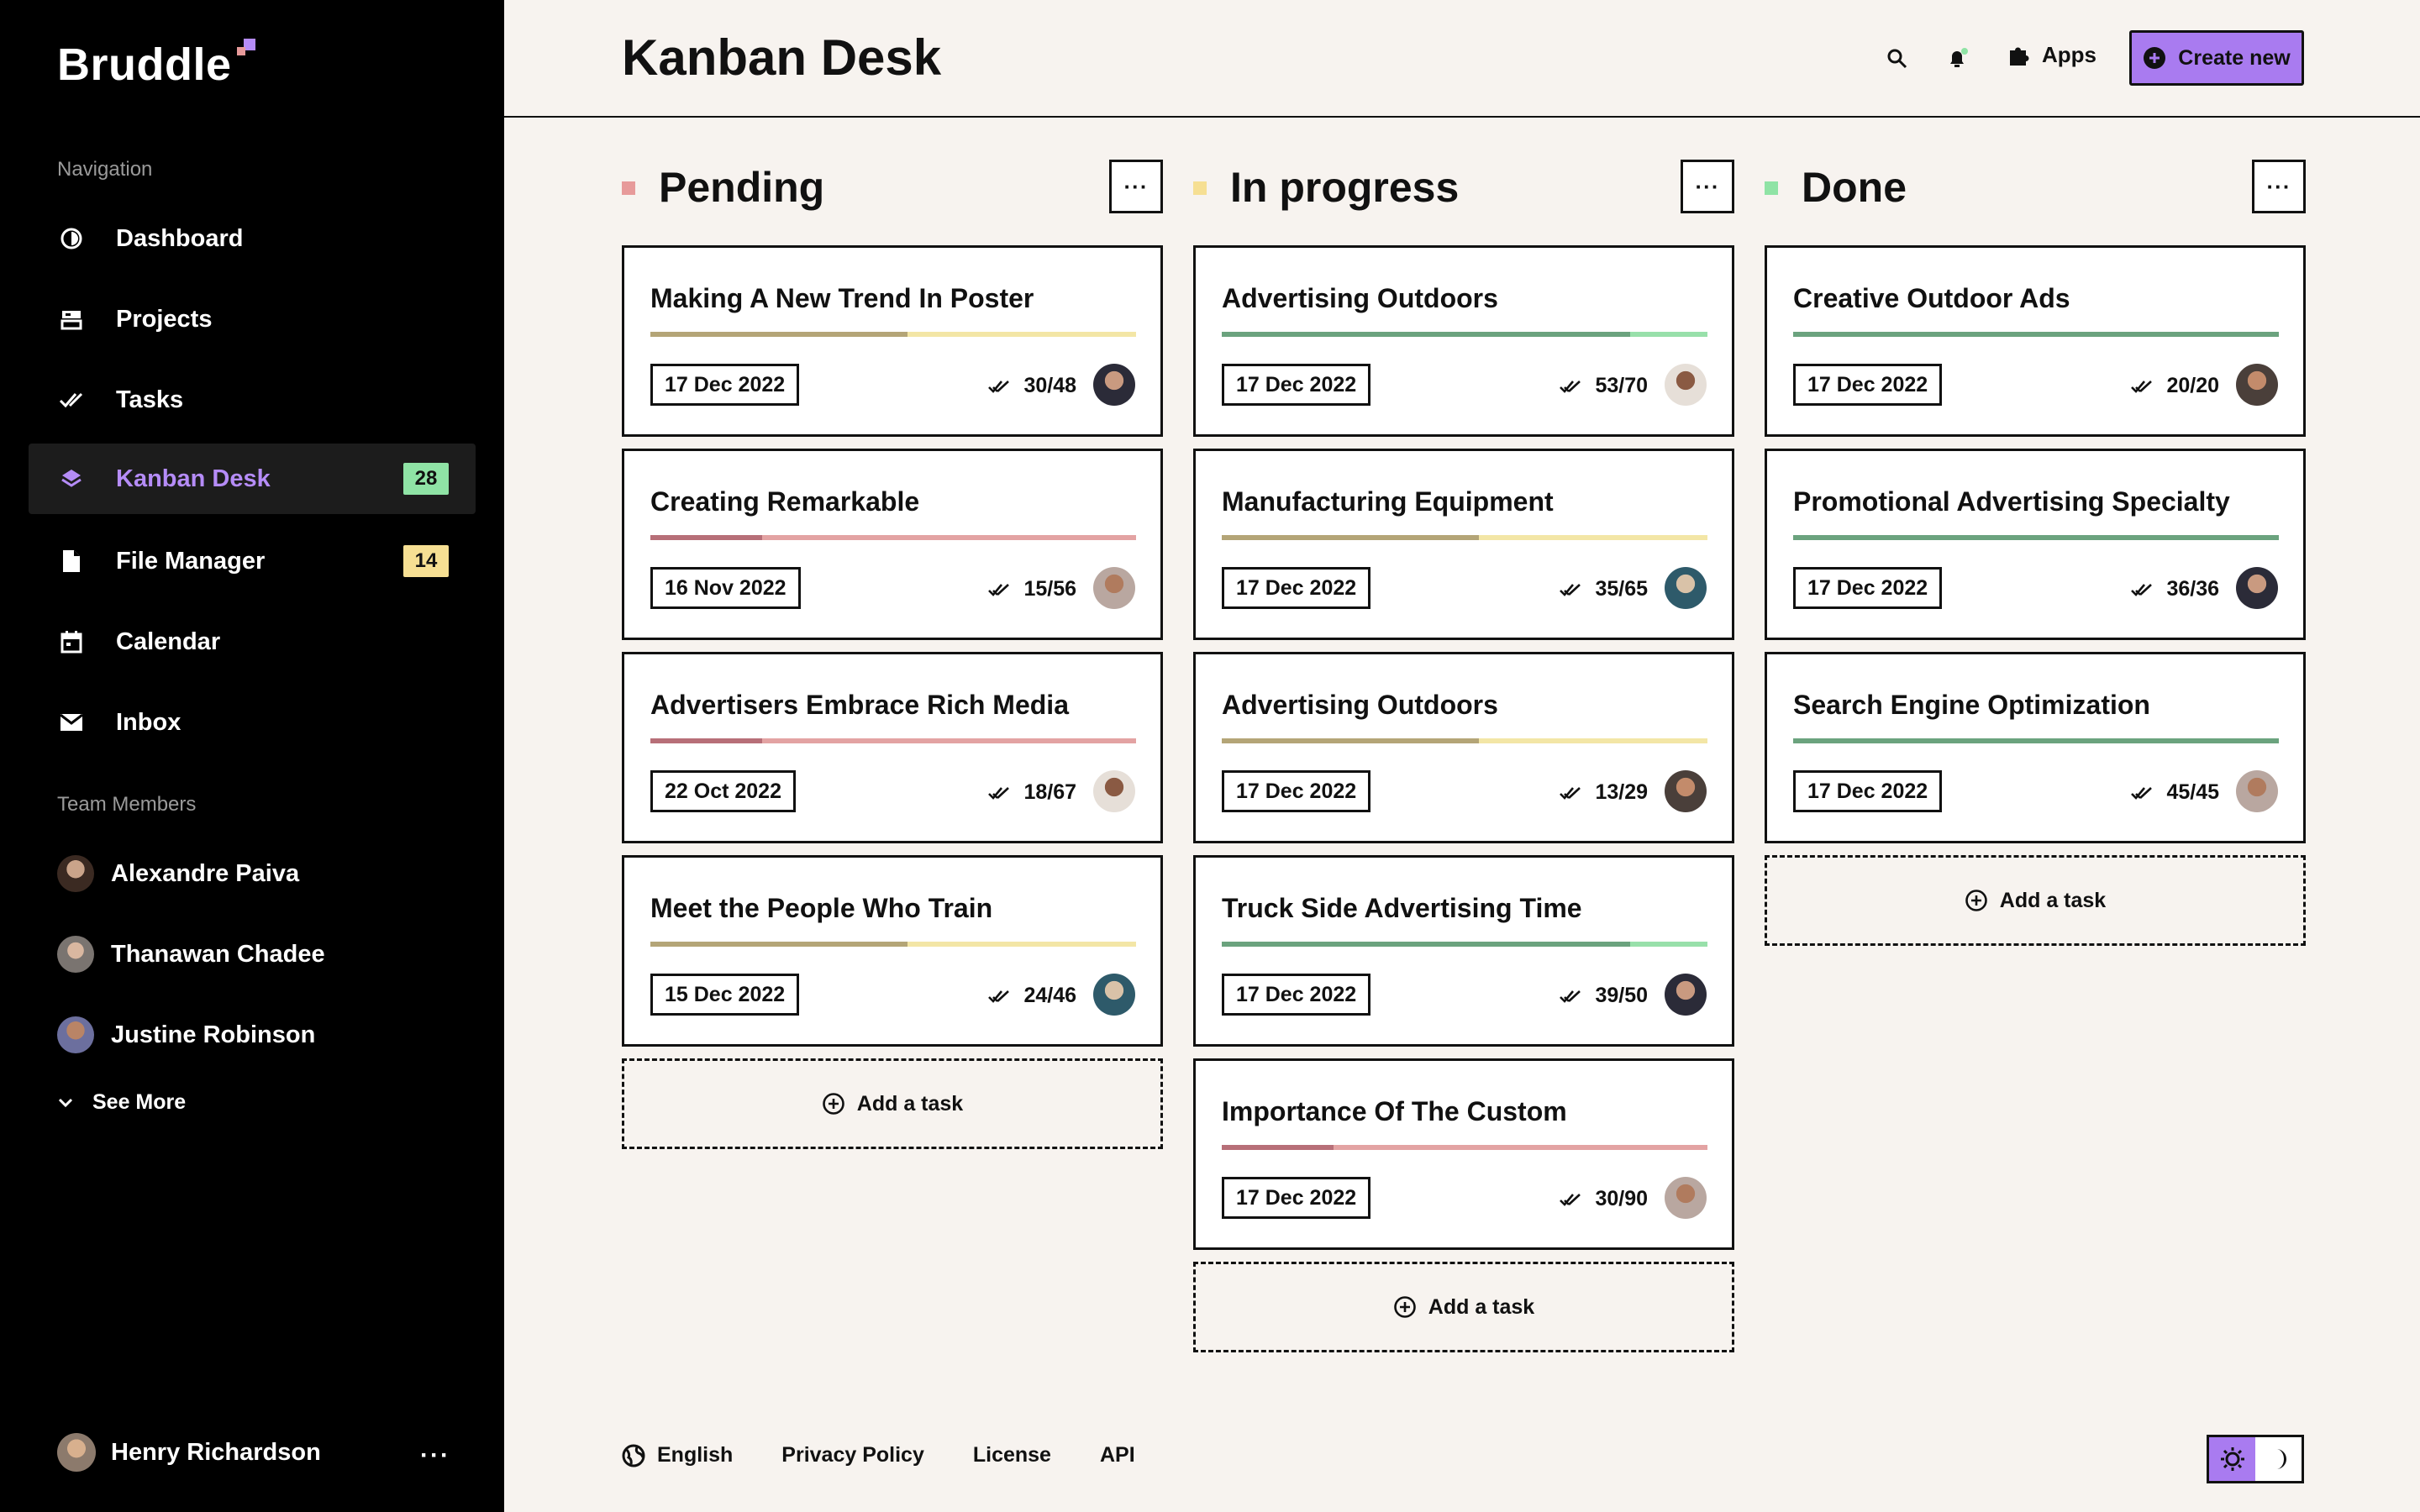  Describe the element at coordinates (677, 1455) in the screenshot. I see `language-selector: English` at that location.